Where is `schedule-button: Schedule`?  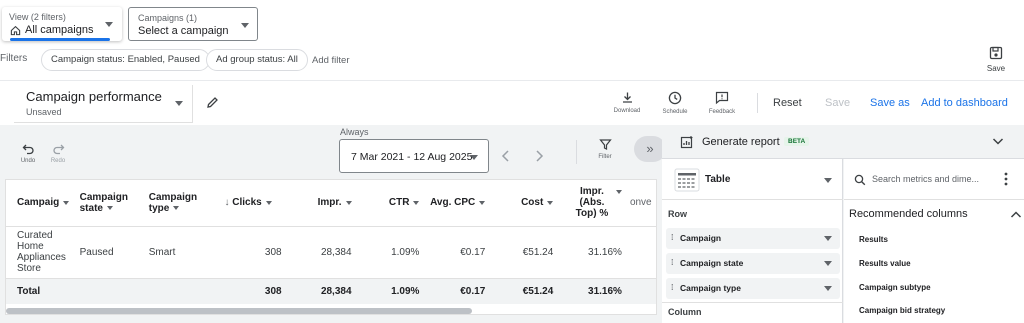 schedule-button: Schedule is located at coordinates (675, 103).